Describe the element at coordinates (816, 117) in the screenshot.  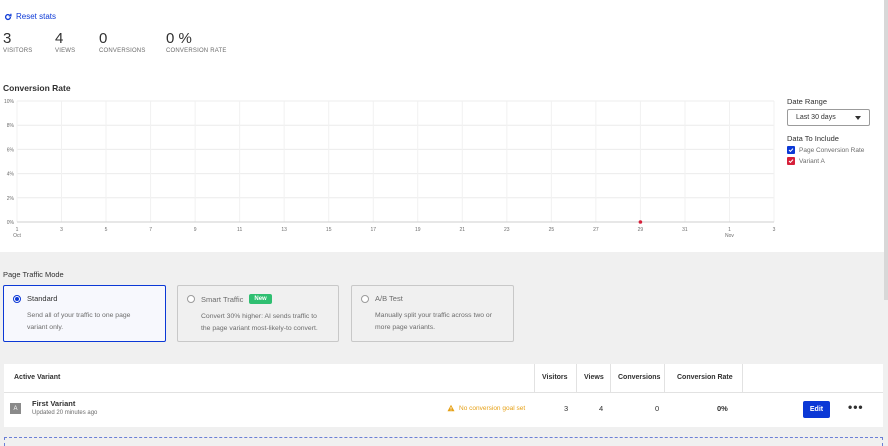
I see `date-range-value: Last 30 days` at that location.